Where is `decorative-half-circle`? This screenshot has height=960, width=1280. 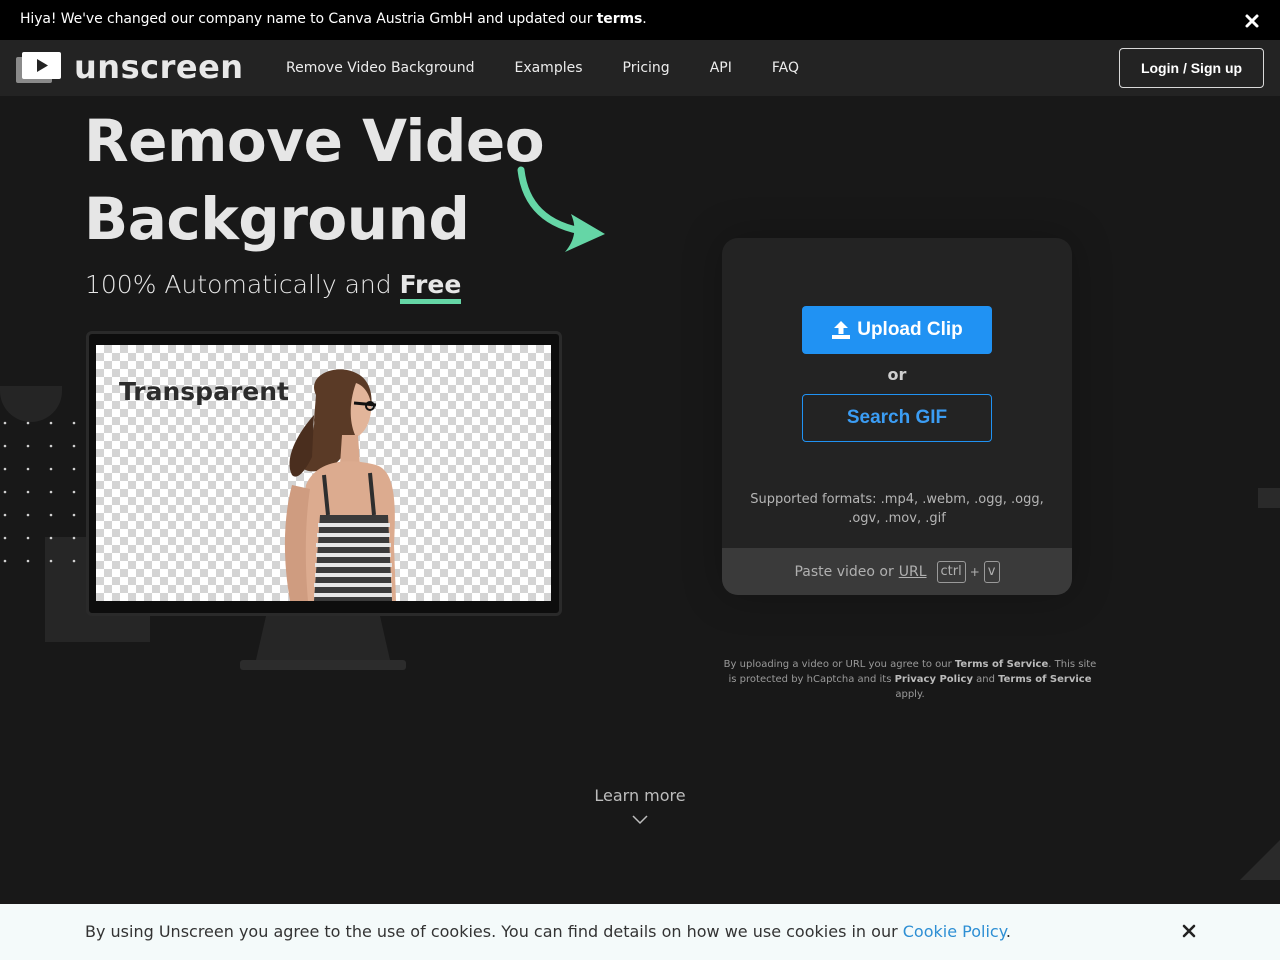 decorative-half-circle is located at coordinates (31, 404).